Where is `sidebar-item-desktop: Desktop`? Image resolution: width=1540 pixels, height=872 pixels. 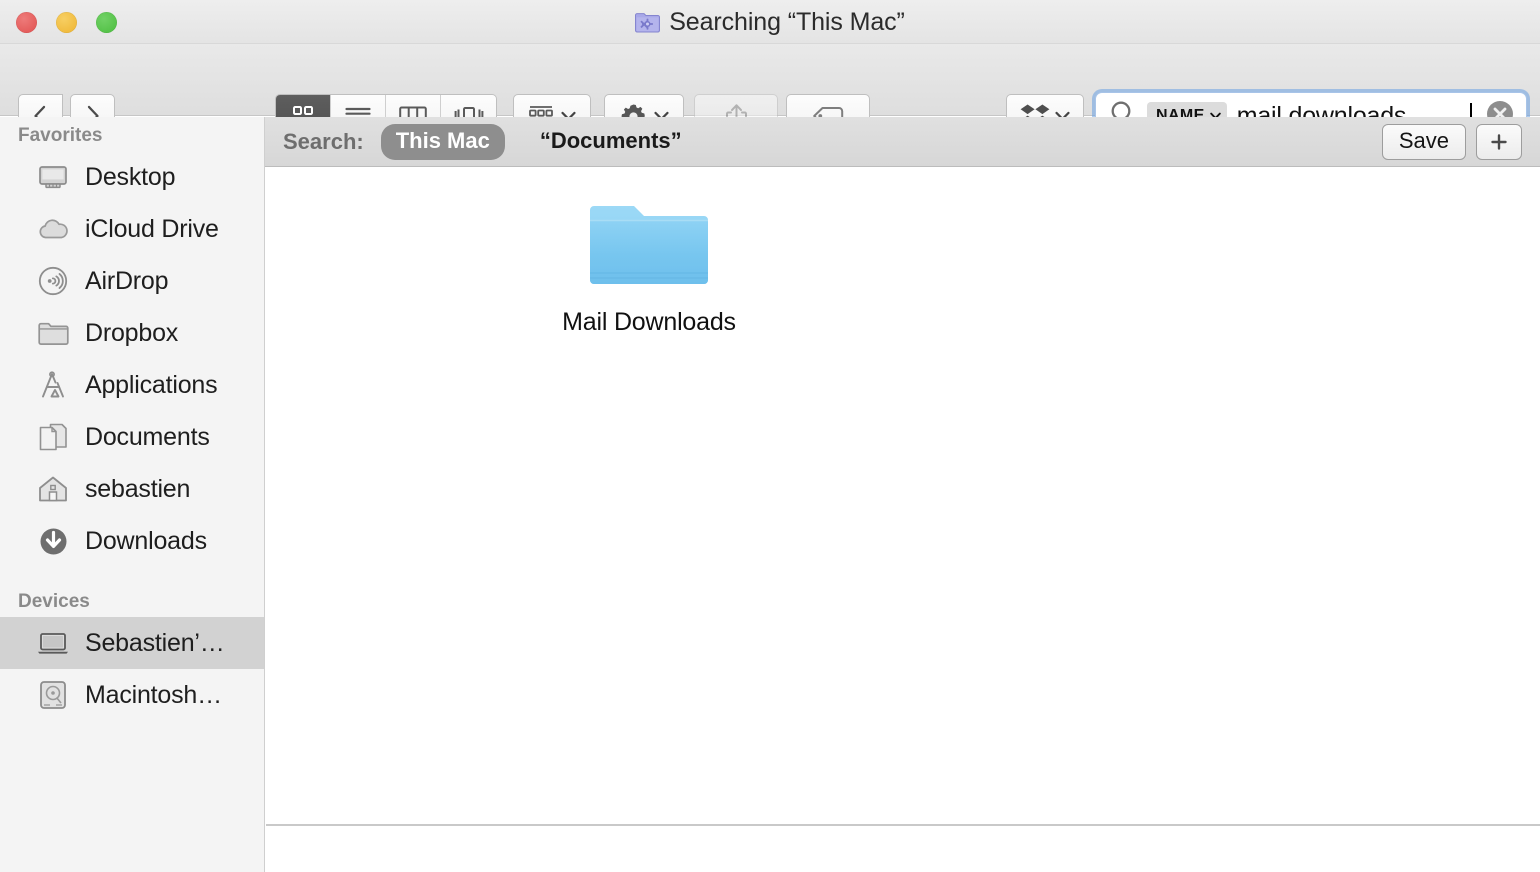
sidebar-item-desktop: Desktop is located at coordinates (132, 177).